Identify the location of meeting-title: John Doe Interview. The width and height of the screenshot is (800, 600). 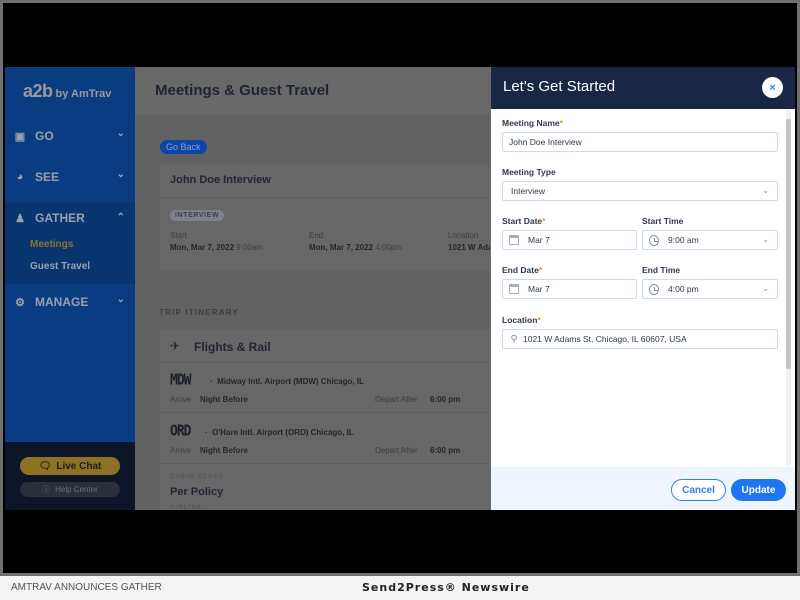
(220, 180).